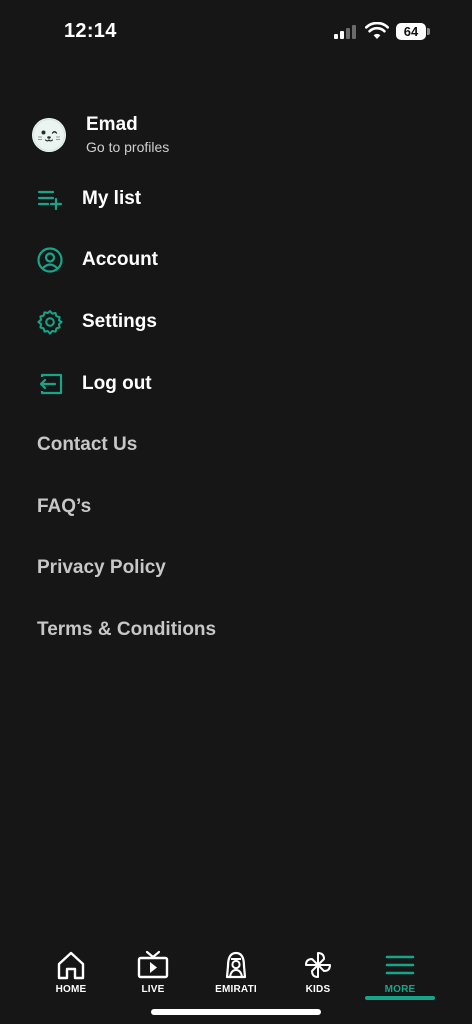 This screenshot has width=472, height=1024. I want to click on tab-label: LIVE, so click(153, 989).